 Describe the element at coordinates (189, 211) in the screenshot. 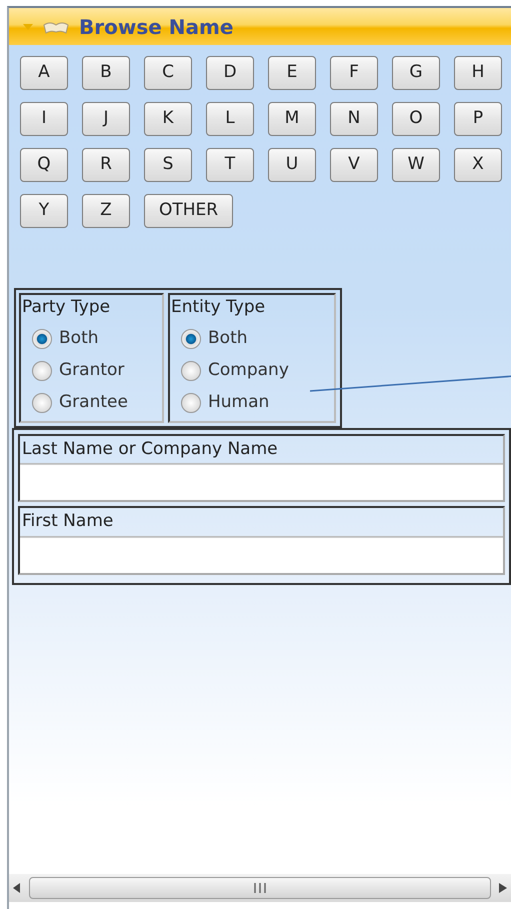

I see `letter-button: OTHER` at that location.